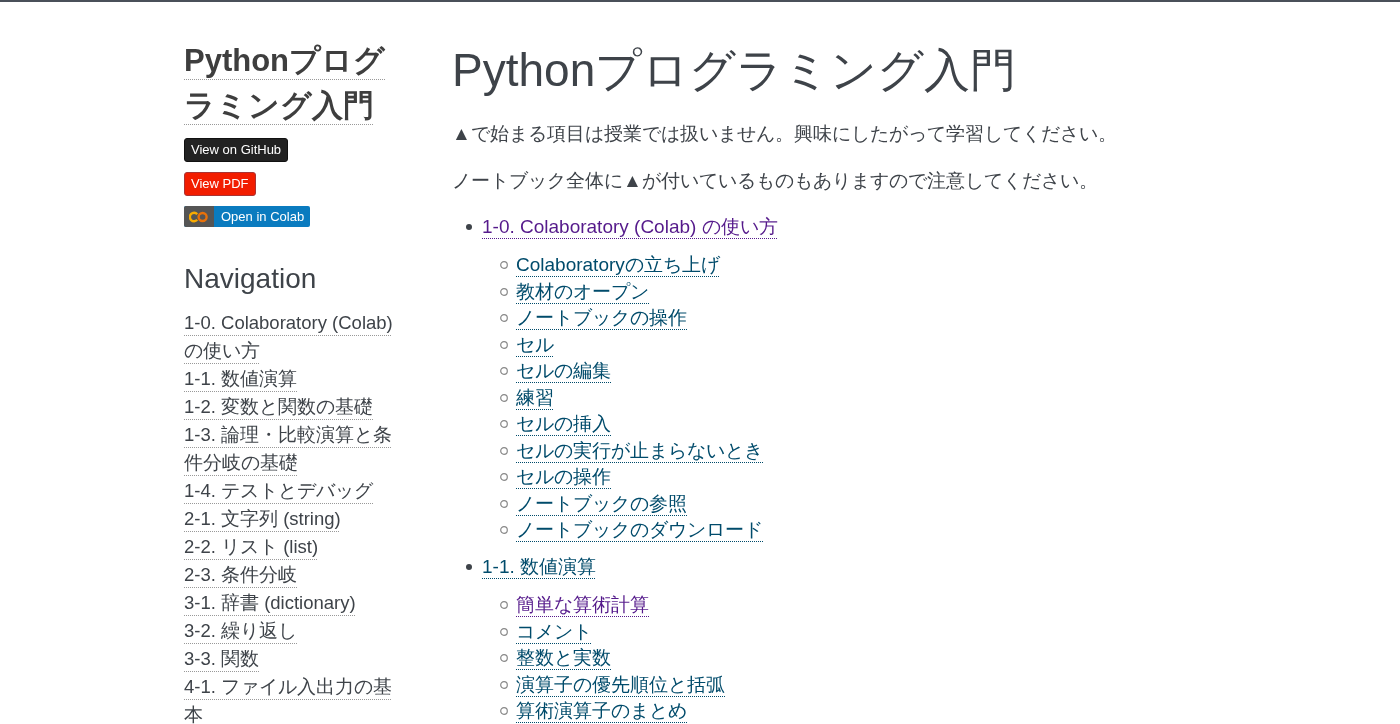 The image size is (1400, 724). I want to click on toc-link: 演算子の優先順位と括弧, so click(620, 684).